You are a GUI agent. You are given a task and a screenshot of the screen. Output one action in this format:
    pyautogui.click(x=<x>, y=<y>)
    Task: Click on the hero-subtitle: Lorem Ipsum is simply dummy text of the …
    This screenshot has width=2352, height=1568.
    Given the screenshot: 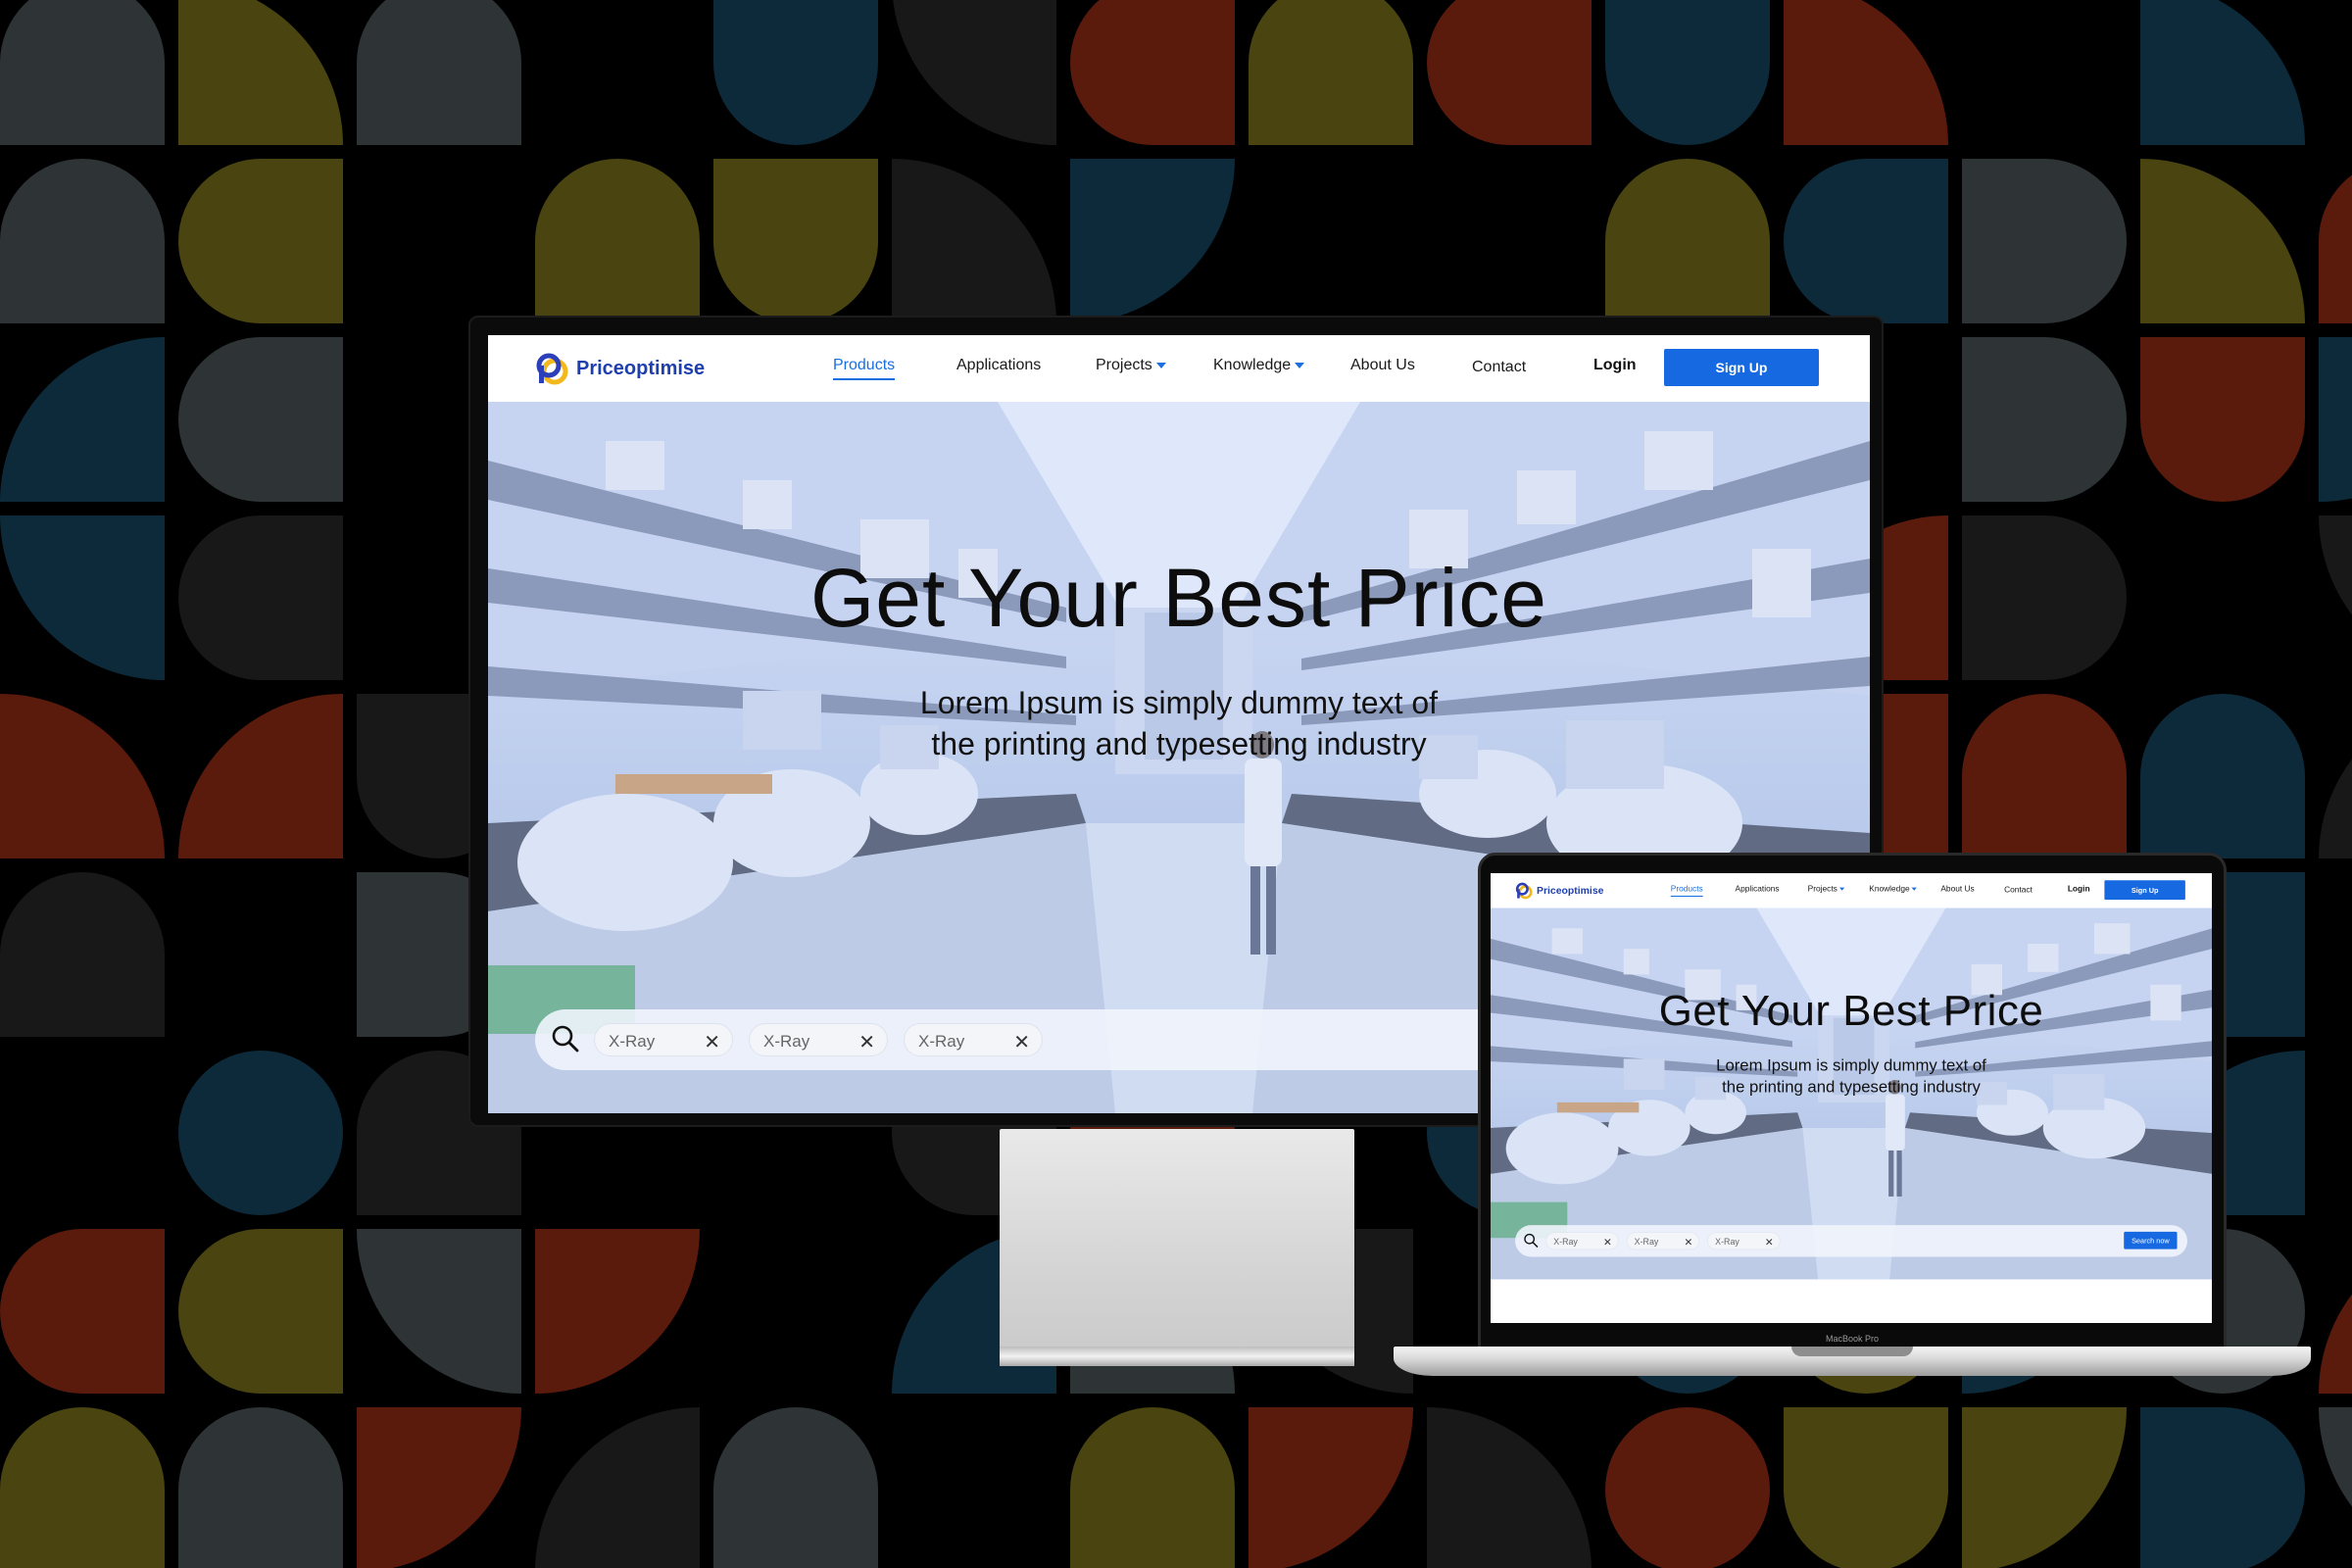 What is the action you would take?
    pyautogui.click(x=1179, y=723)
    